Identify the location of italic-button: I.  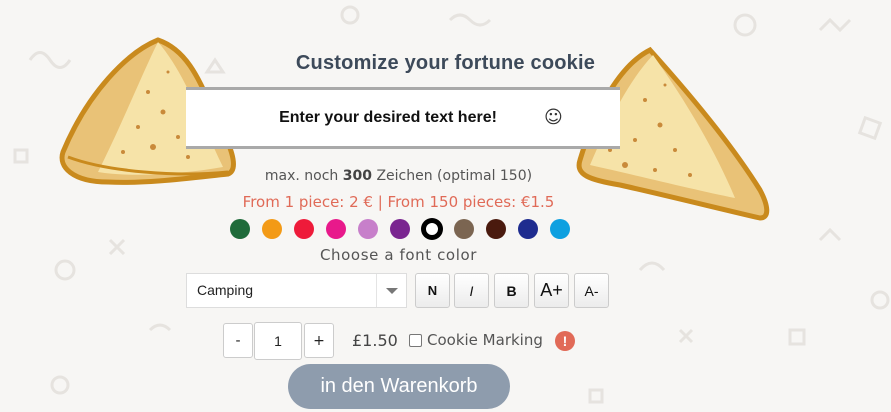
(471, 290).